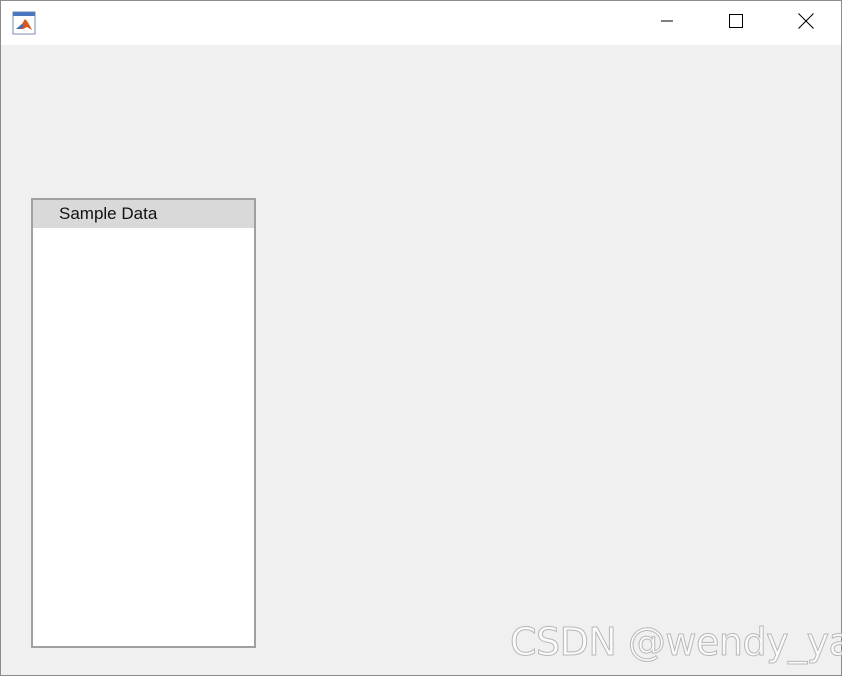  I want to click on list-item: Sample Data, so click(143, 214).